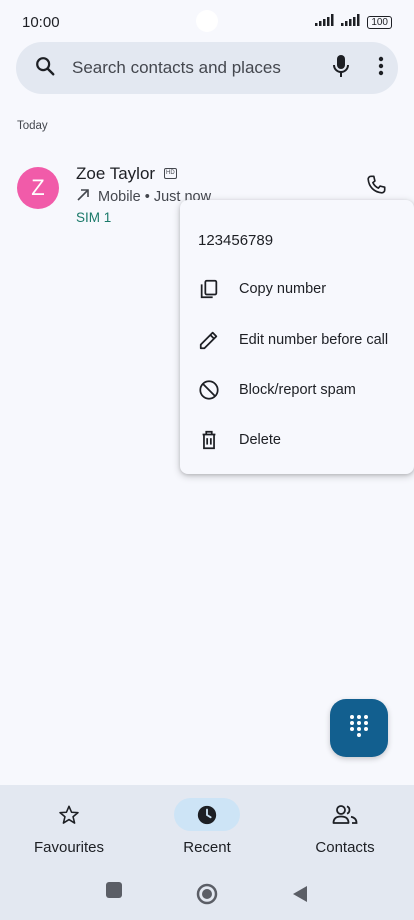 This screenshot has height=920, width=414. Describe the element at coordinates (69, 814) in the screenshot. I see `star-icon` at that location.